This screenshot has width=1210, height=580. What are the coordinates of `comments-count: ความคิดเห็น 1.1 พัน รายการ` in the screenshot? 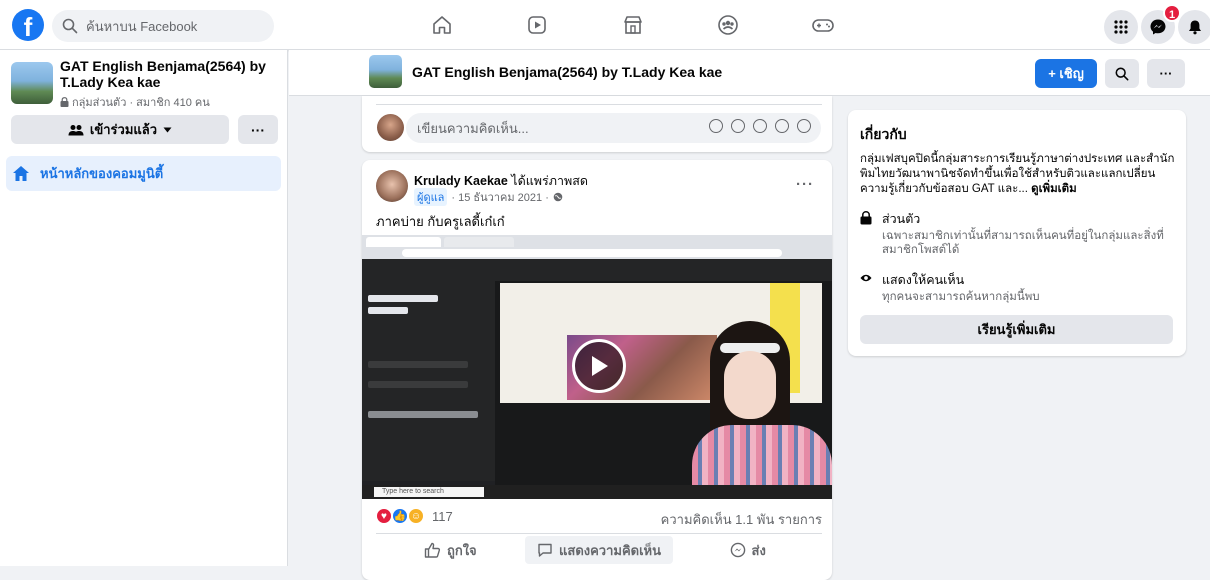 It's located at (741, 519).